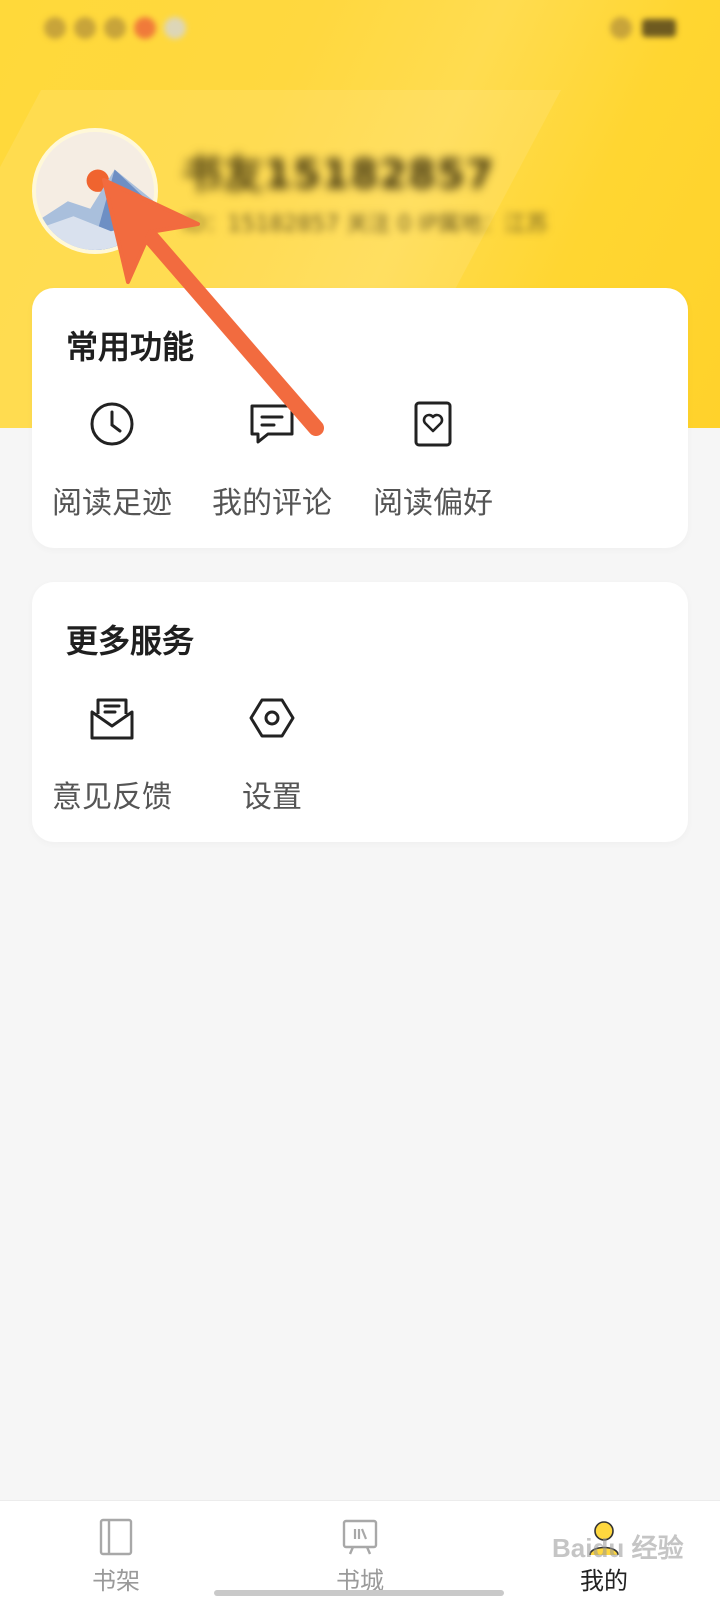  I want to click on landscape-avatar-icon, so click(95, 191).